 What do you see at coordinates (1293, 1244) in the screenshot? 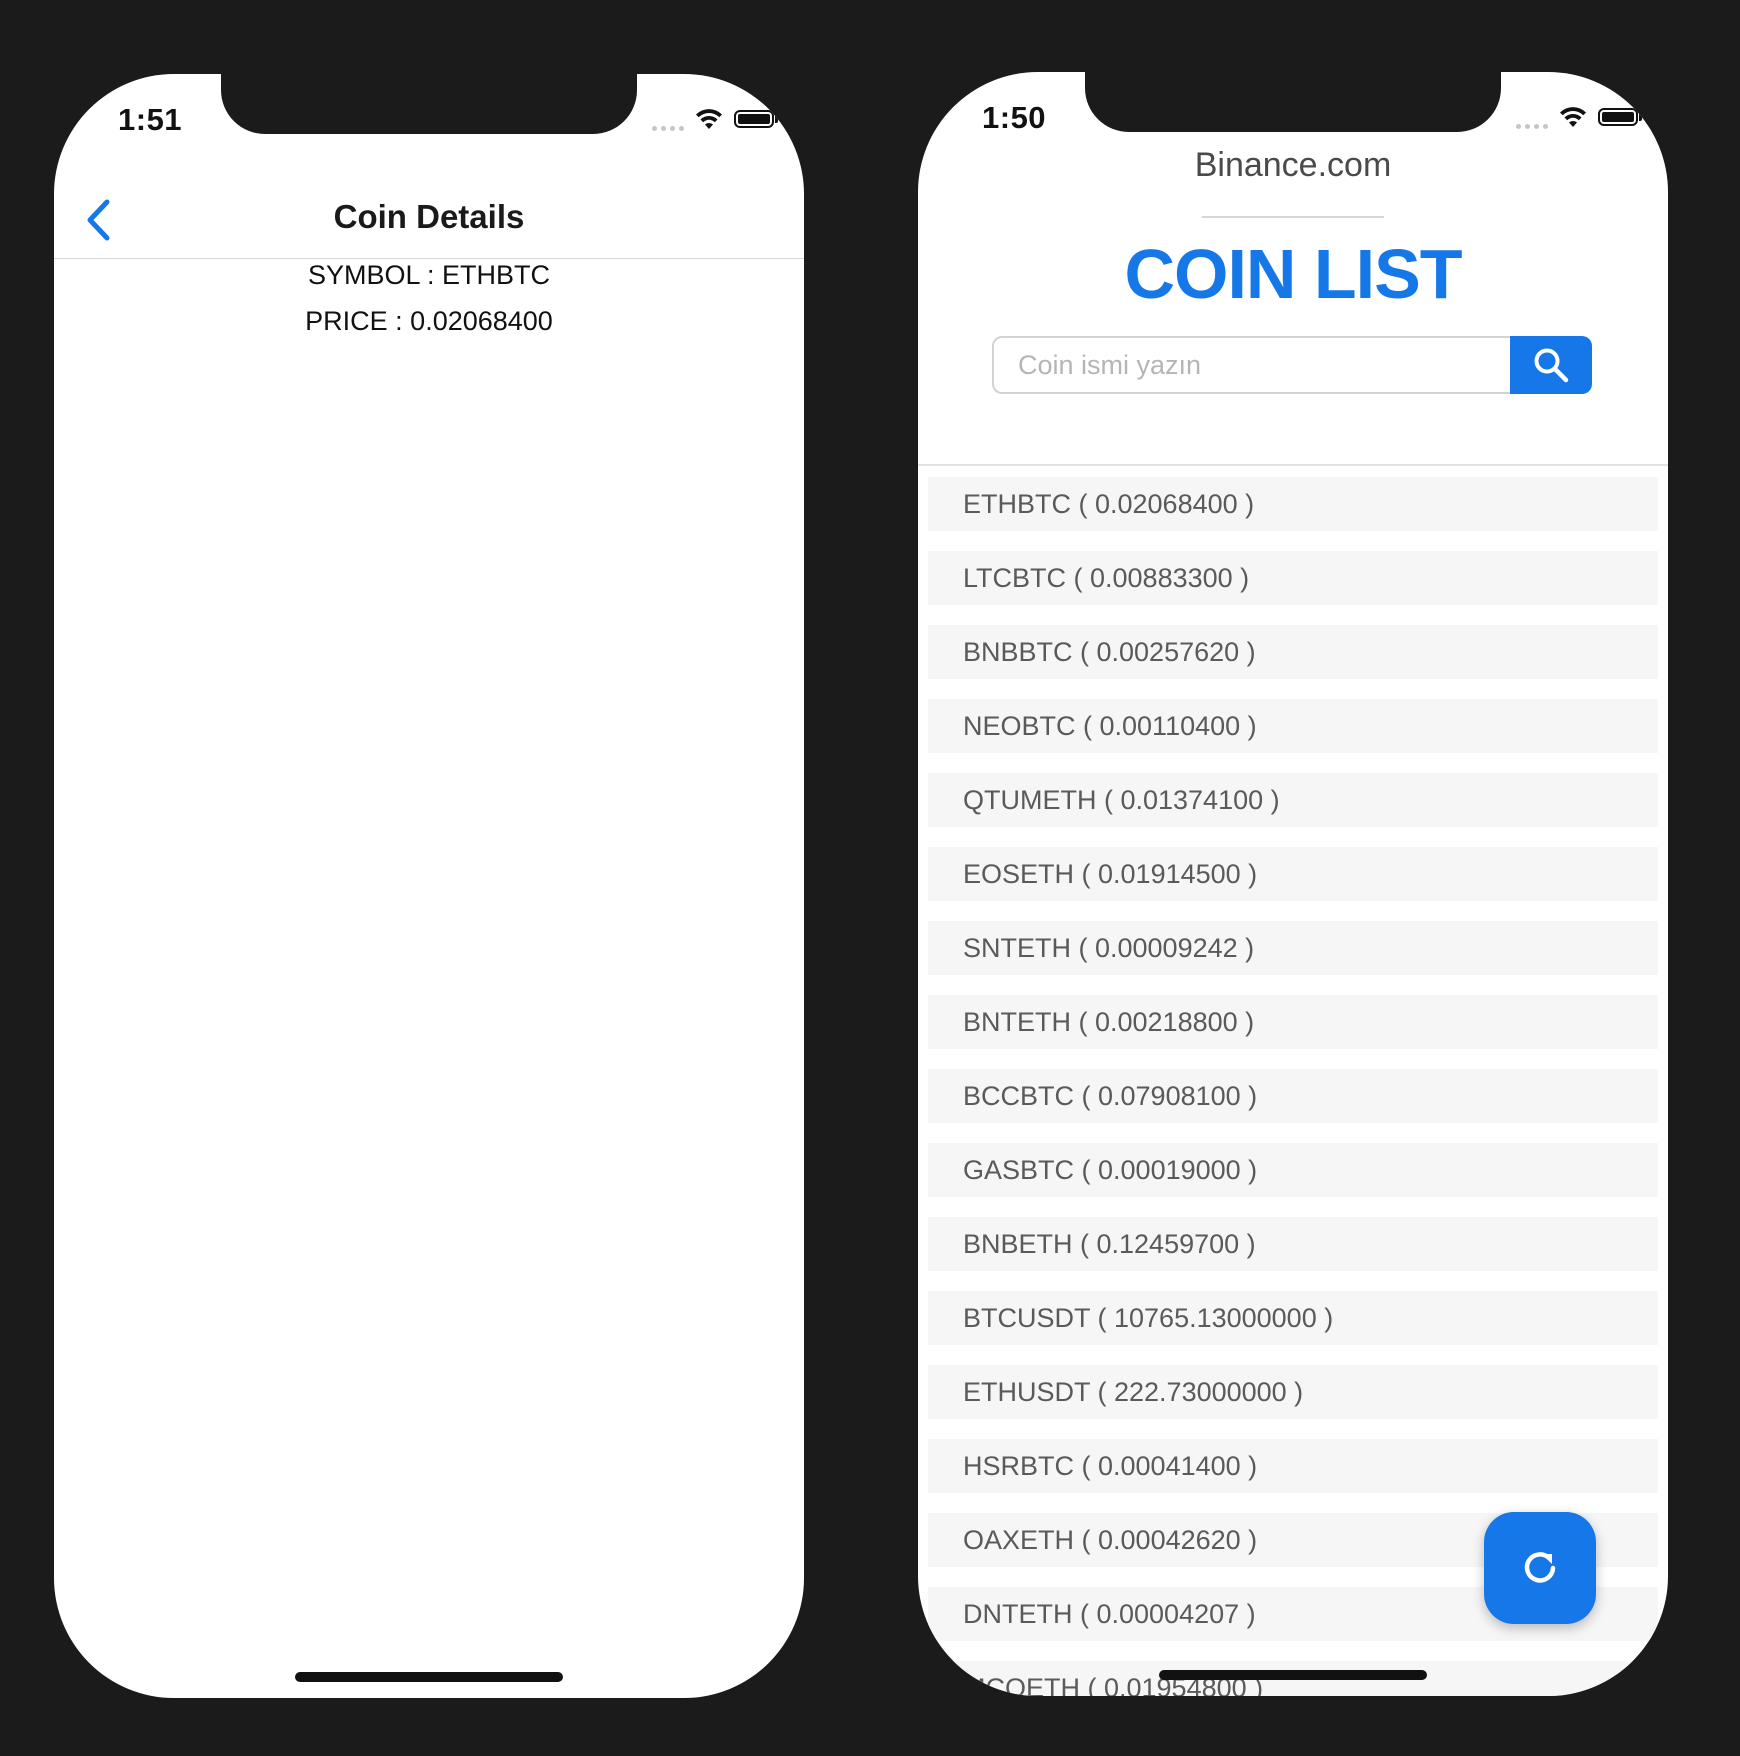
I see `coin-list-item: BNBETH ( 0.12459700 )` at bounding box center [1293, 1244].